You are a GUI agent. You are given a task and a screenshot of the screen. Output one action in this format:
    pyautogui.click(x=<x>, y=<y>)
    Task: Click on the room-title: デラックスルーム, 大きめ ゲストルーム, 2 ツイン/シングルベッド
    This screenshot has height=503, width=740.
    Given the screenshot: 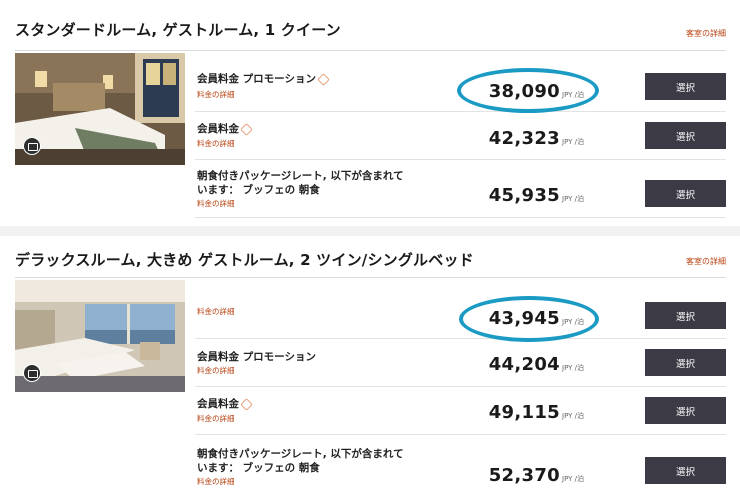 What is the action you would take?
    pyautogui.click(x=244, y=260)
    